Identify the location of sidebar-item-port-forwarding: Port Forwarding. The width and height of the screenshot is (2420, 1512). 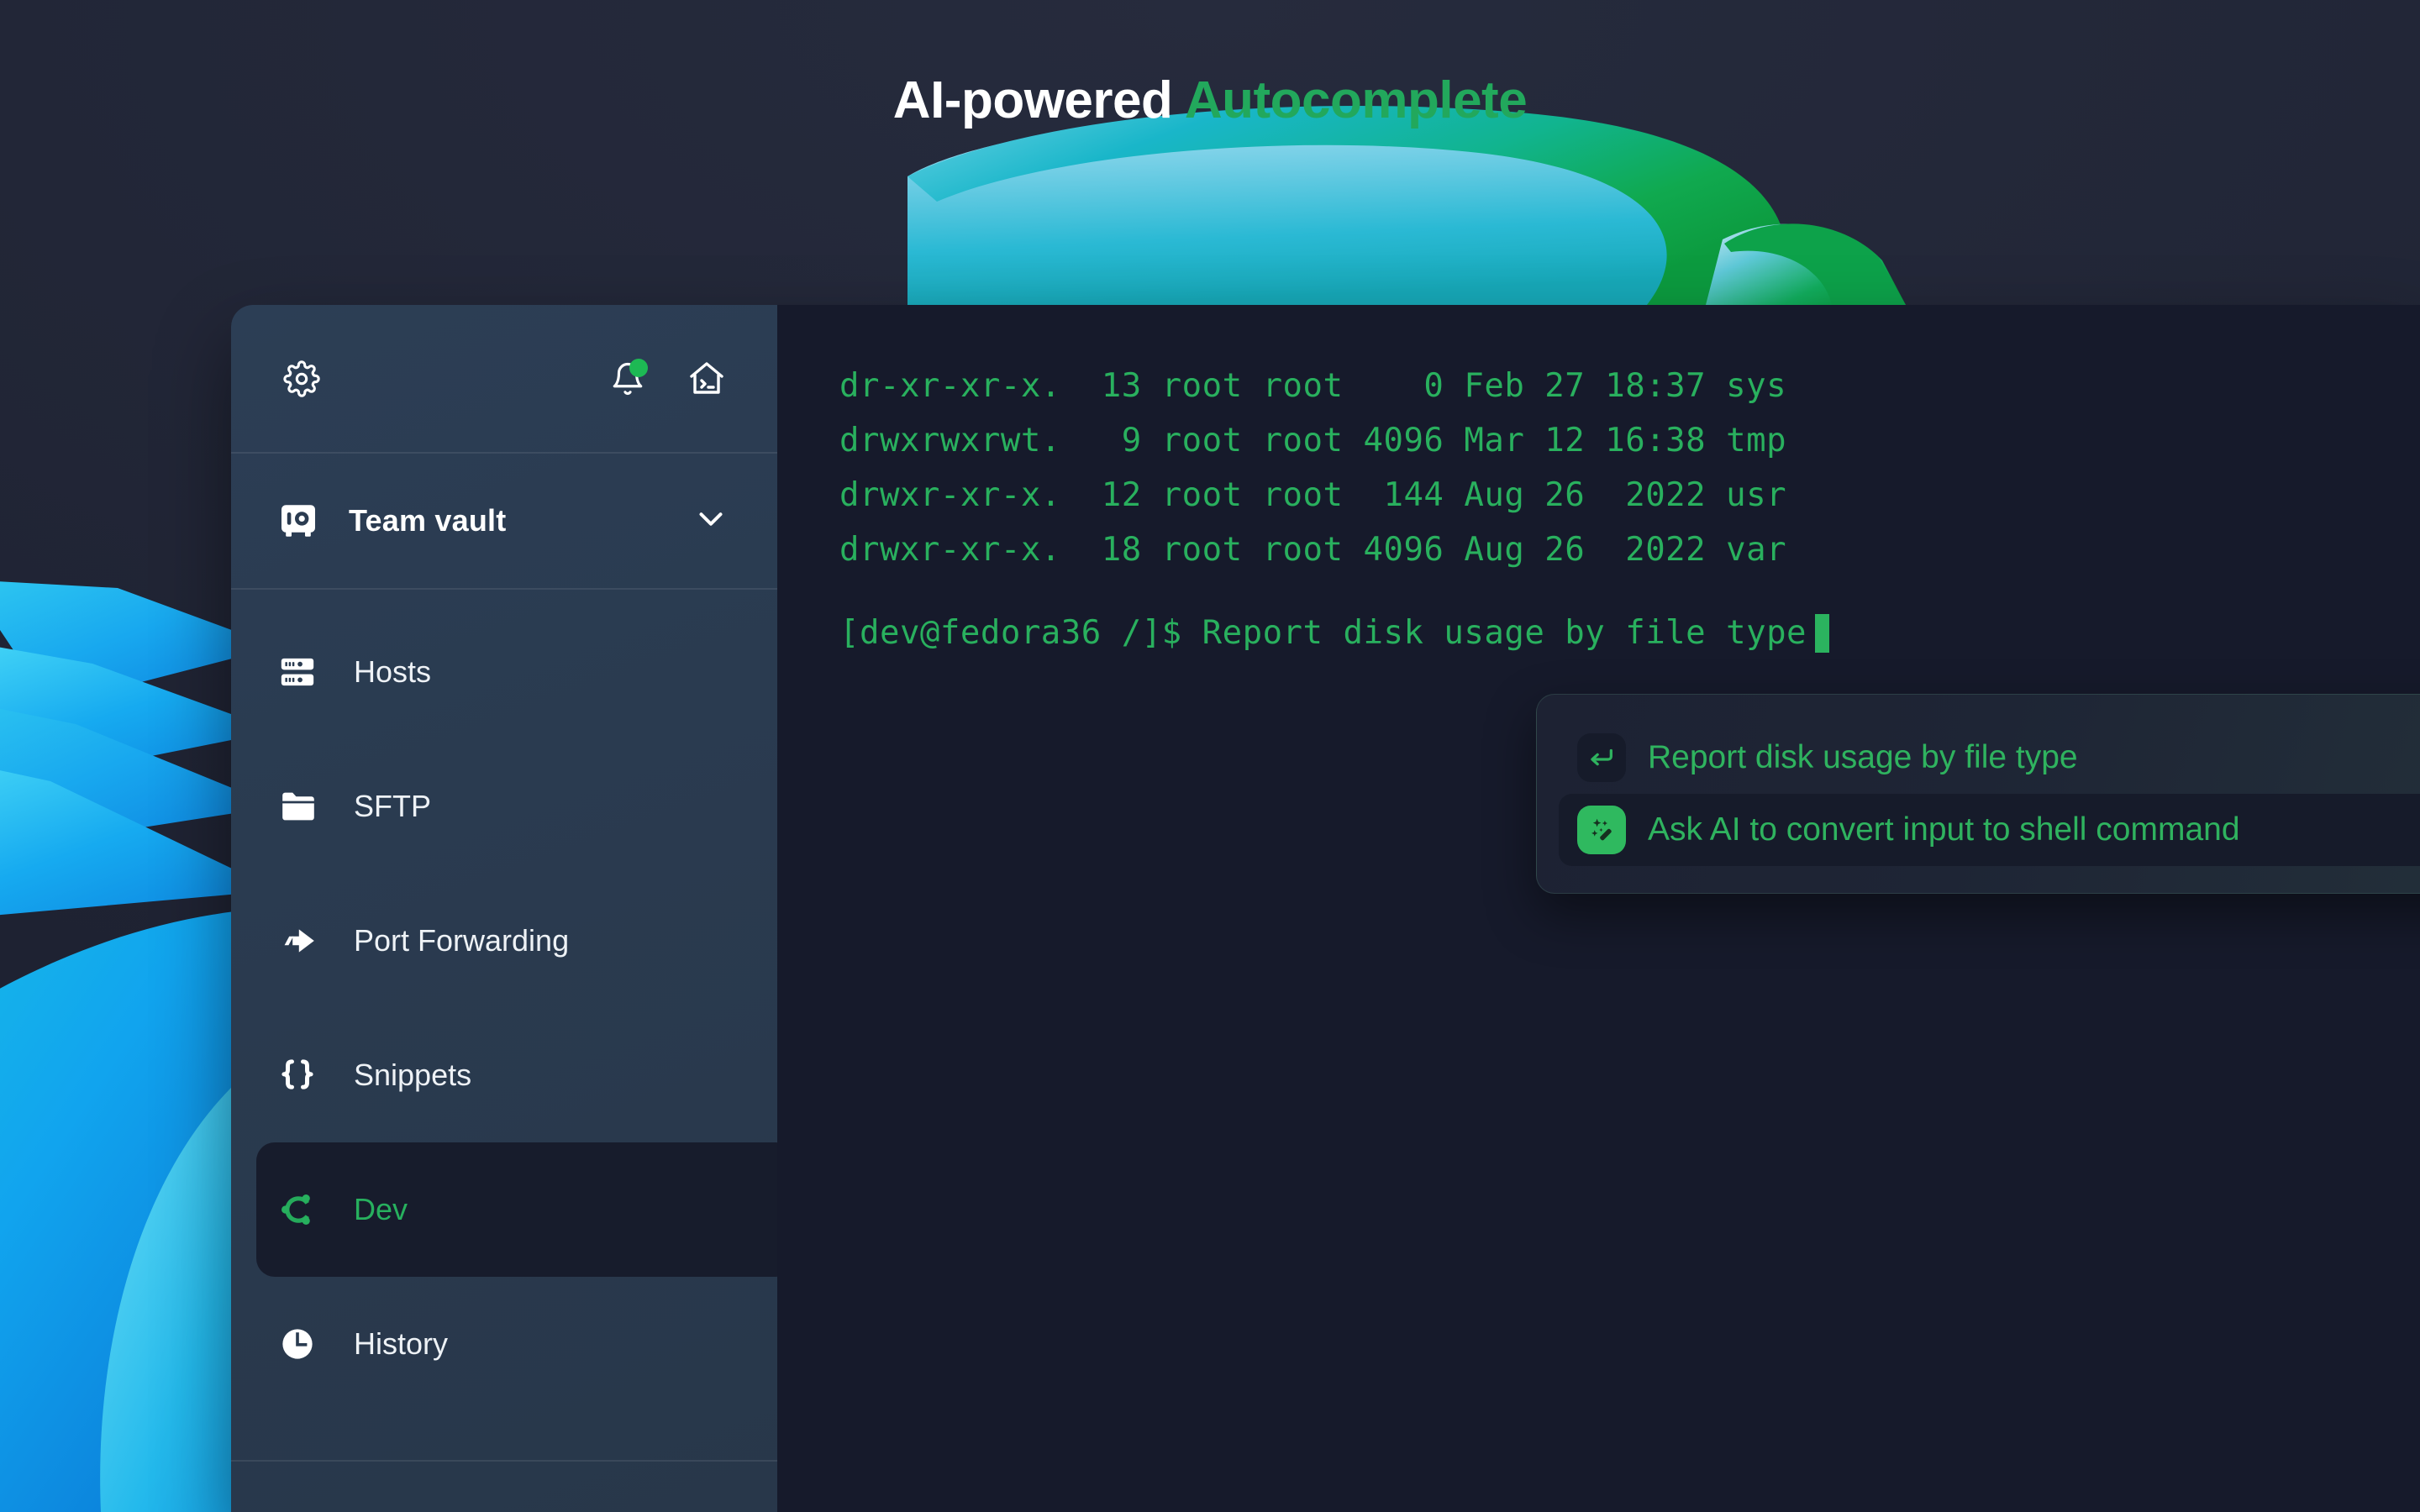
(504, 941).